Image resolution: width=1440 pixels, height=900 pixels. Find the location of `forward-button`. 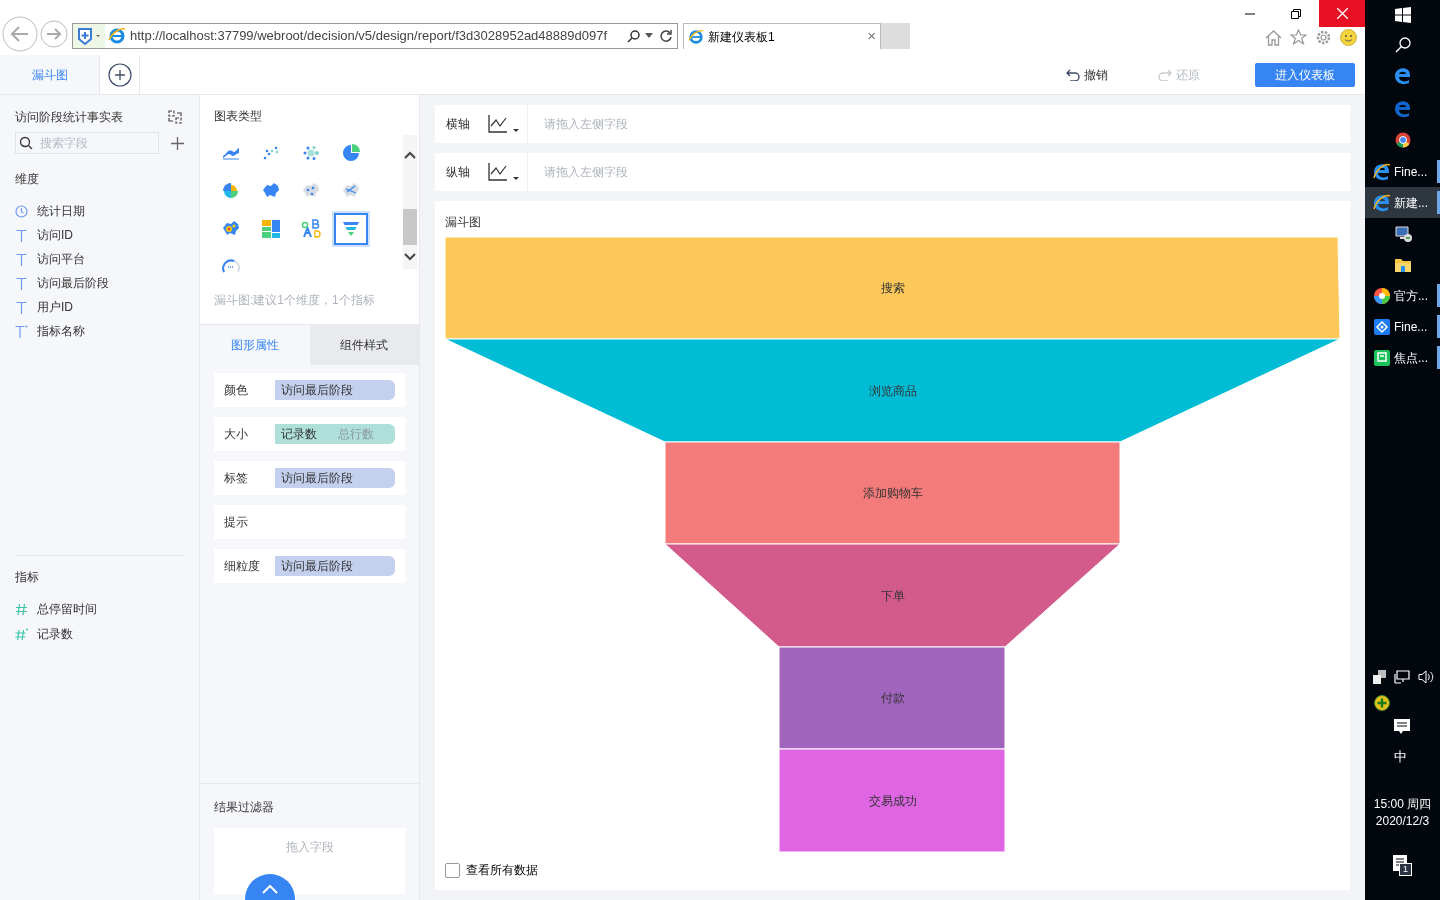

forward-button is located at coordinates (54, 34).